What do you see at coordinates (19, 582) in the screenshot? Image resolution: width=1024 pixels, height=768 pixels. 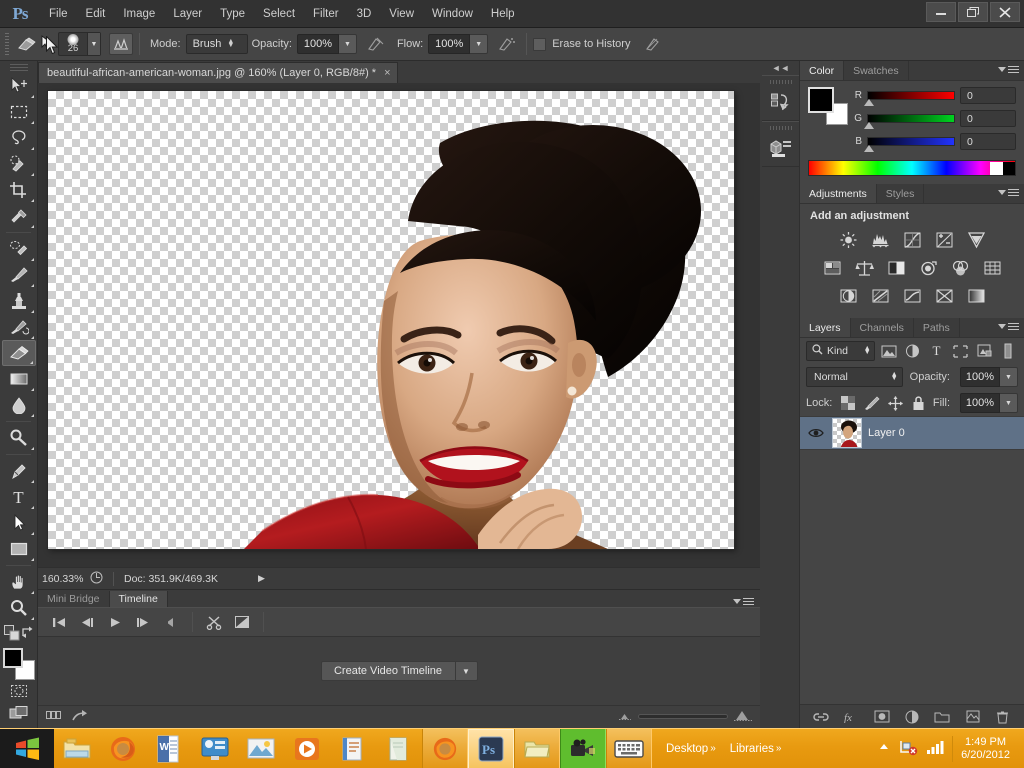 I see `hand-tool` at bounding box center [19, 582].